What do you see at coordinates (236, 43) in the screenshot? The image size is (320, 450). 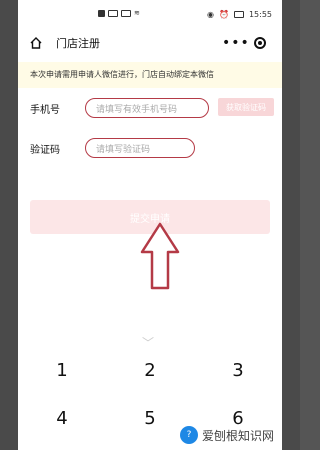 I see `more-menu-button: •••` at bounding box center [236, 43].